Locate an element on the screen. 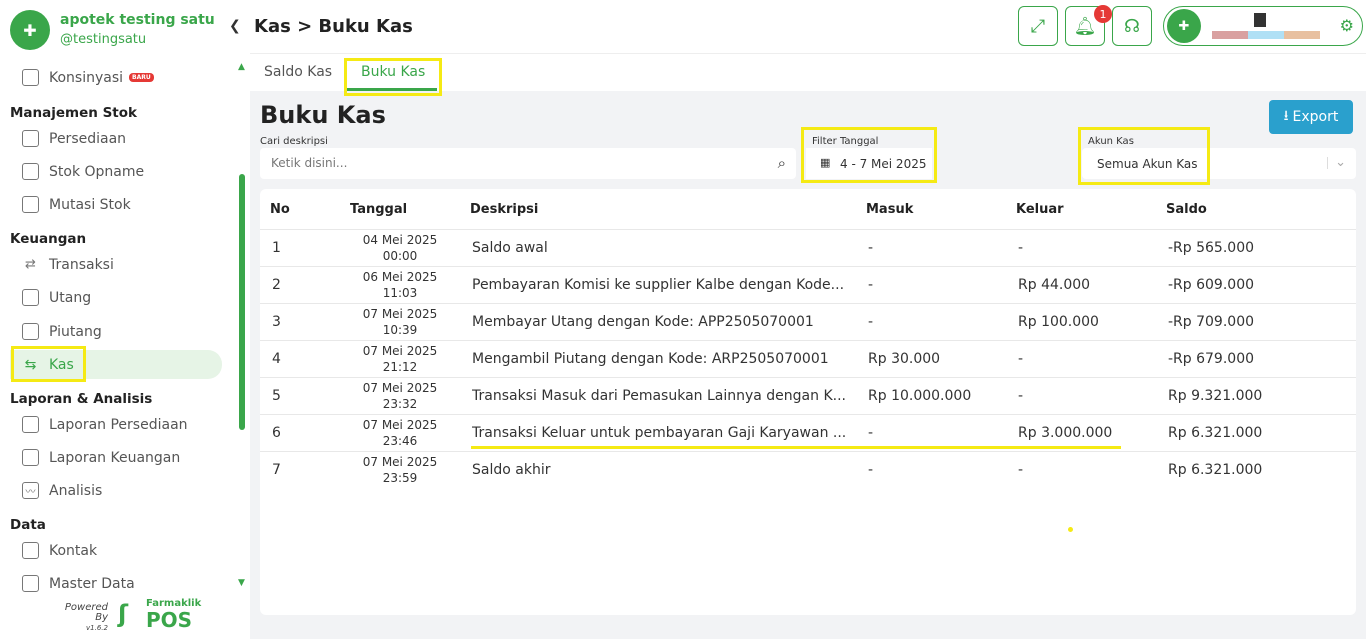 This screenshot has width=1366, height=639. search-input is located at coordinates (511, 163).